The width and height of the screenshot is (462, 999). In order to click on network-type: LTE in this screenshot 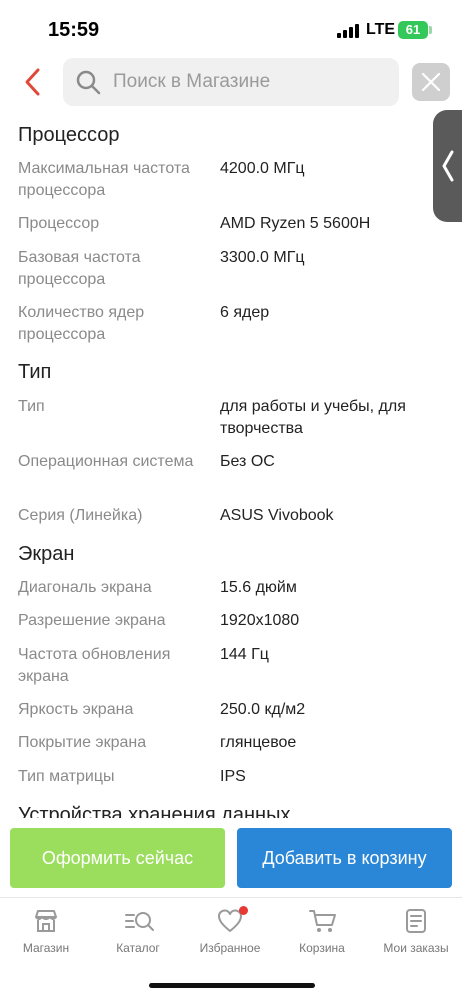, I will do `click(381, 29)`.